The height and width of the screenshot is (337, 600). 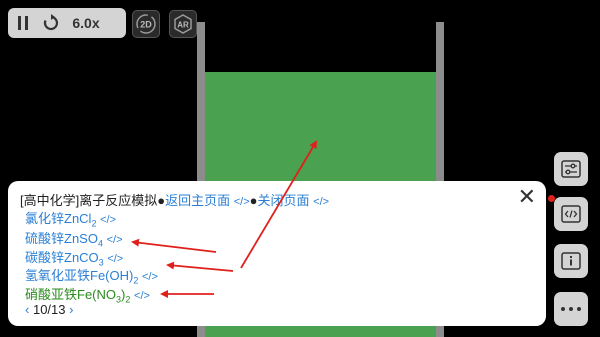 What do you see at coordinates (200, 266) in the screenshot?
I see `arrow-to-feoh2` at bounding box center [200, 266].